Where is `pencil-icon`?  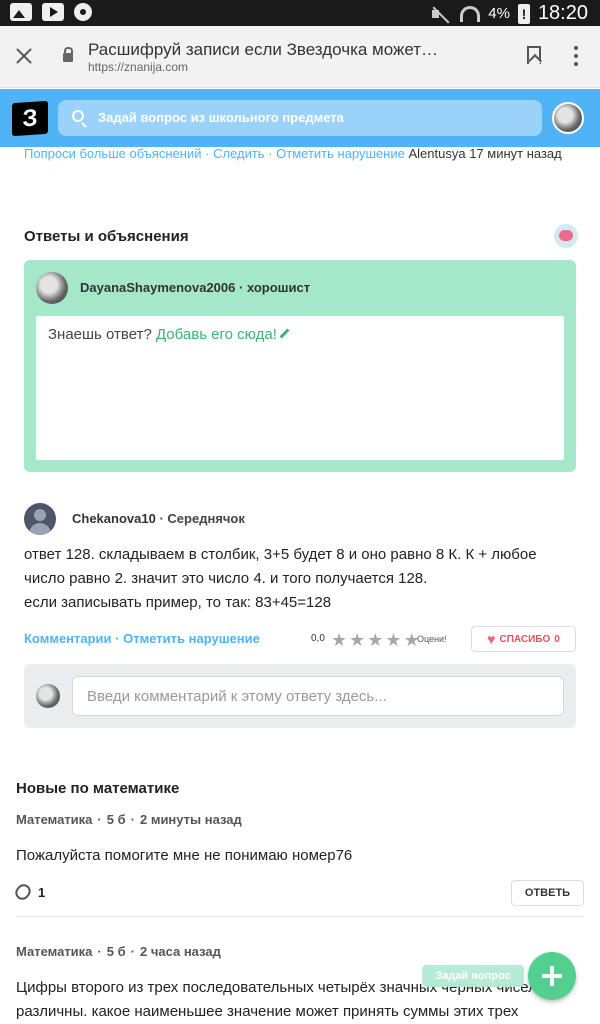
pencil-icon is located at coordinates (284, 333).